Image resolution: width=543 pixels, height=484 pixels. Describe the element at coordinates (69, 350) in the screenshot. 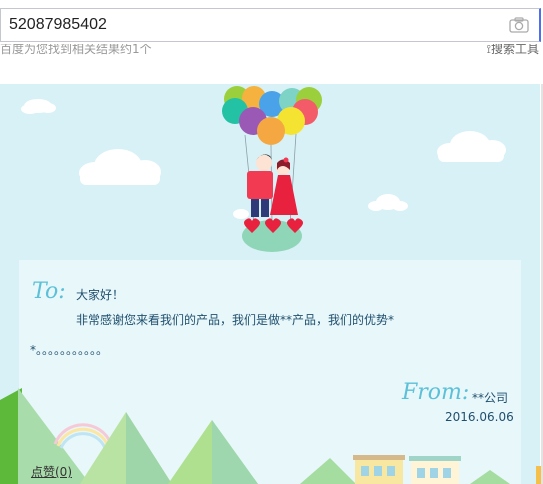

I see `dots-text: *。。。。。。。。。。。` at that location.